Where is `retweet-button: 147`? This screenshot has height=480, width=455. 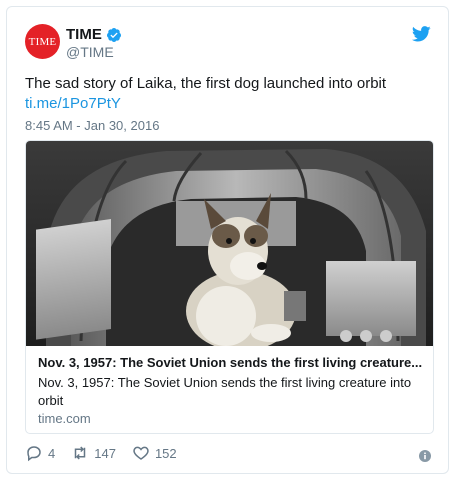
retweet-button: 147 is located at coordinates (93, 453).